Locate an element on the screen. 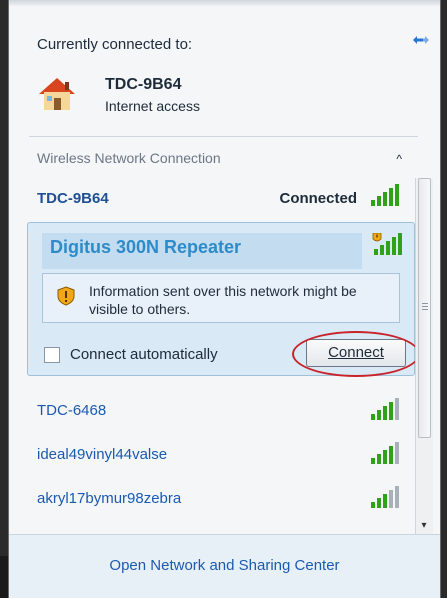 This screenshot has height=598, width=447. connect-automatically-checkbox is located at coordinates (52, 355).